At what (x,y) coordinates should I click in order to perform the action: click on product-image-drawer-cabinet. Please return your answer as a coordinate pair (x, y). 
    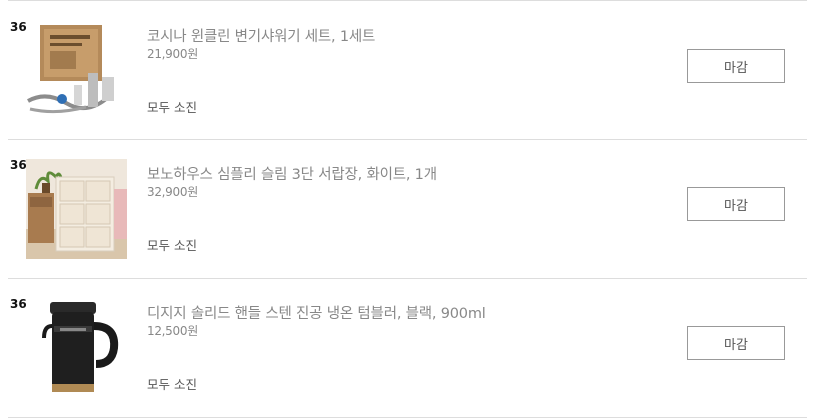
    Looking at the image, I should click on (76, 209).